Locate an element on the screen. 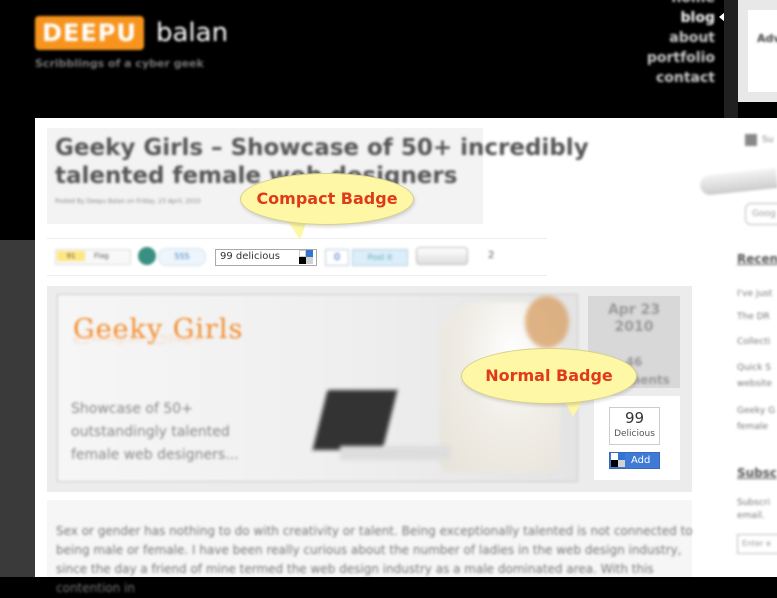 The height and width of the screenshot is (598, 777). left-strip is located at coordinates (17, 408).